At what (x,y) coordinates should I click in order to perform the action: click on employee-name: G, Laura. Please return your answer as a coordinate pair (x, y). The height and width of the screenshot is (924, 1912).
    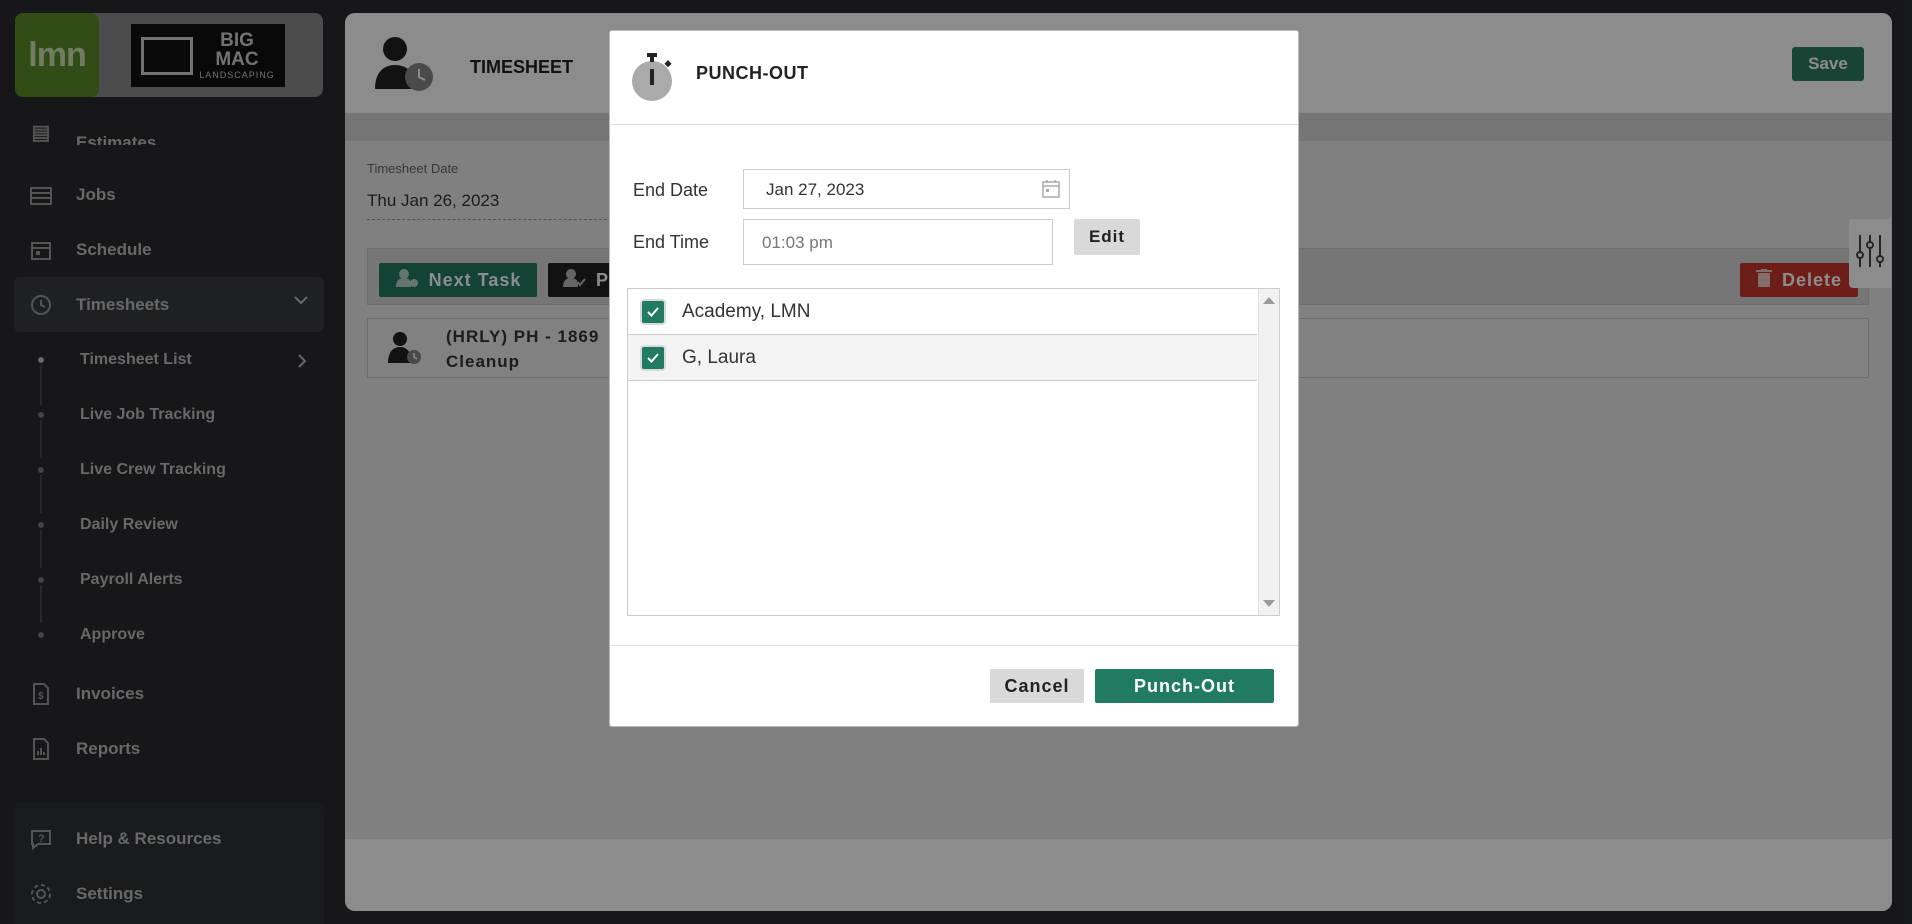
    Looking at the image, I should click on (719, 357).